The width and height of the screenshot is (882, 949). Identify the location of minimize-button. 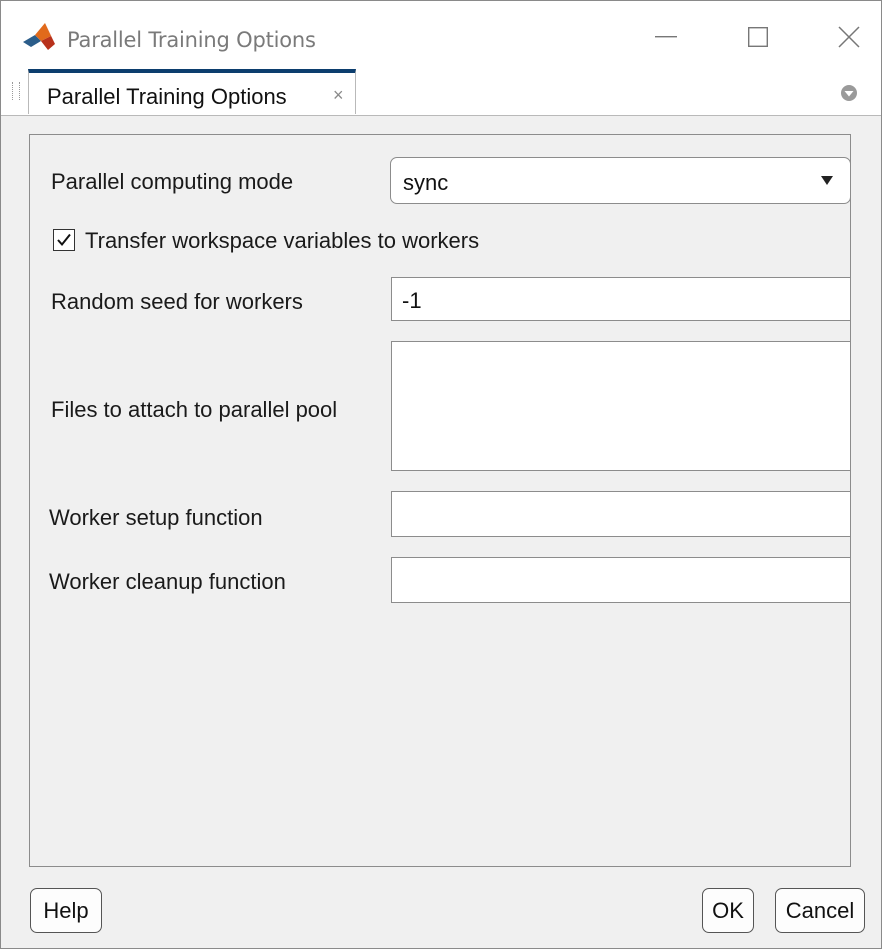
(666, 37).